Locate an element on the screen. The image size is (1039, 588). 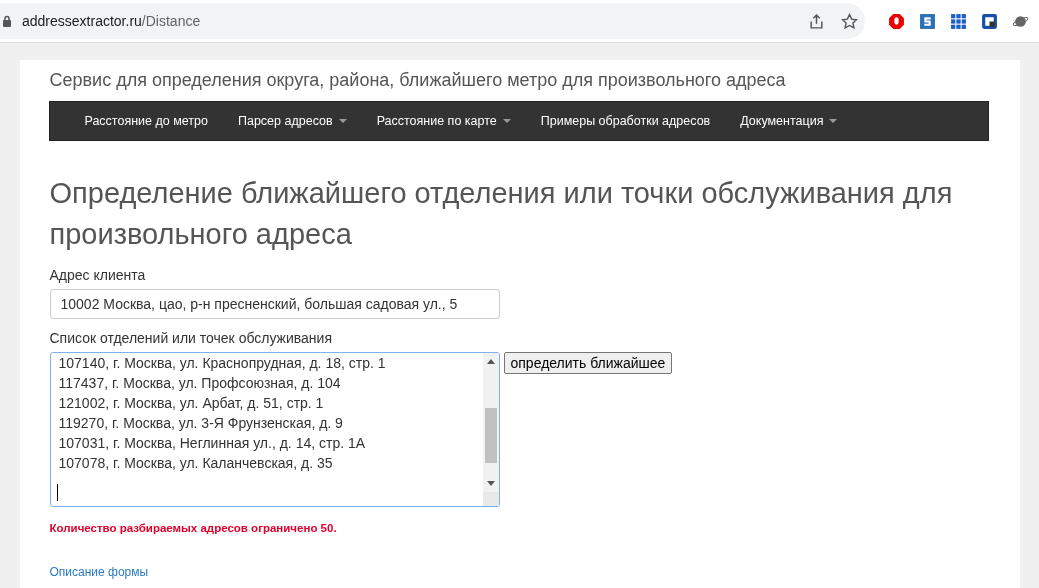
page-heading: Определение ближайшего отделения или точки обслуживания для произвольного адреса is located at coordinates (501, 214).